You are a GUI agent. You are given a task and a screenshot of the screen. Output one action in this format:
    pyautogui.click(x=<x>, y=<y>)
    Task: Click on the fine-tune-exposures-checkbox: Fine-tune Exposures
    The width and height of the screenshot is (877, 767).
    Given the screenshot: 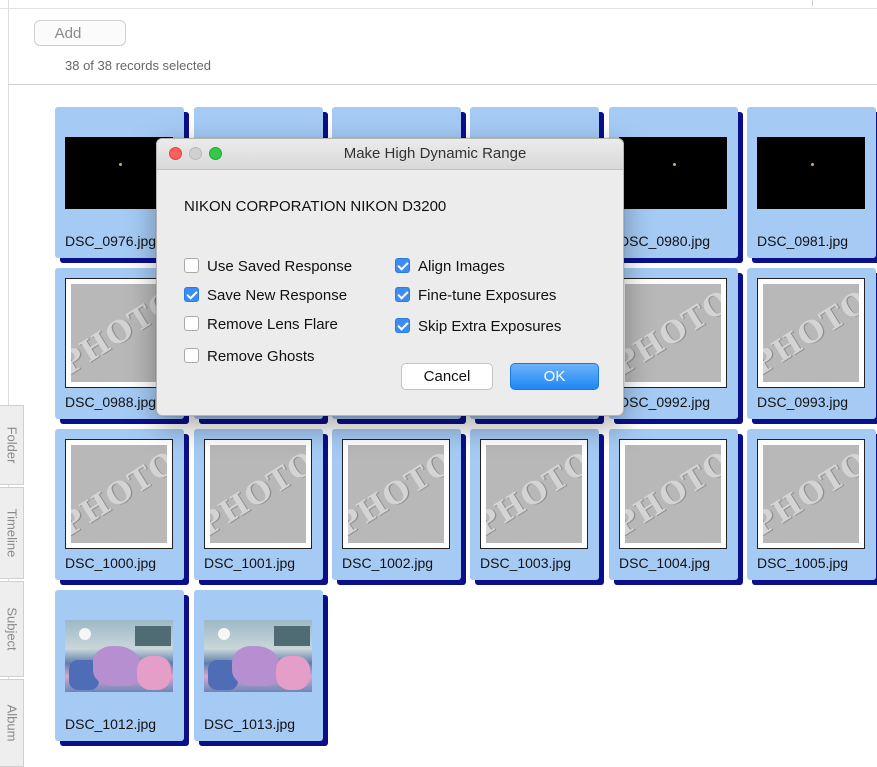 What is the action you would take?
    pyautogui.click(x=475, y=296)
    